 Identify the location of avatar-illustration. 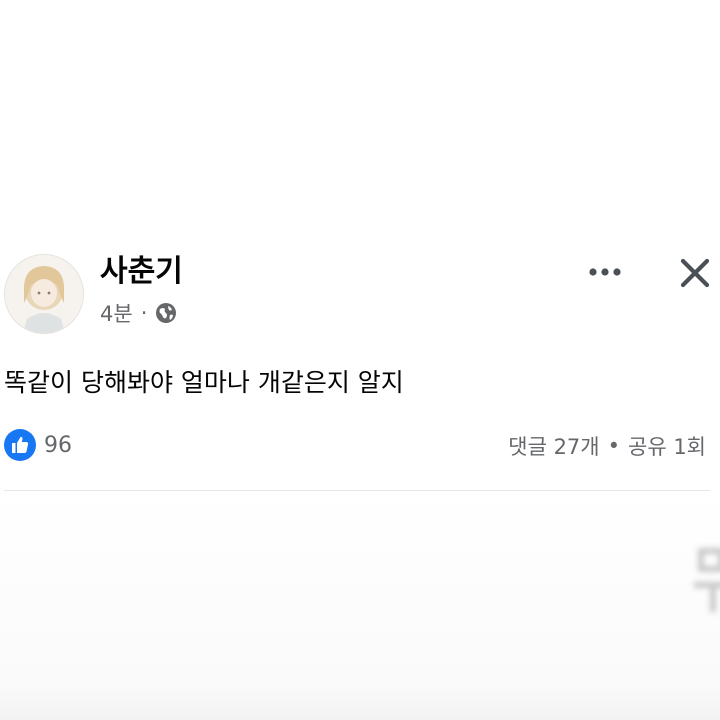
(44, 294).